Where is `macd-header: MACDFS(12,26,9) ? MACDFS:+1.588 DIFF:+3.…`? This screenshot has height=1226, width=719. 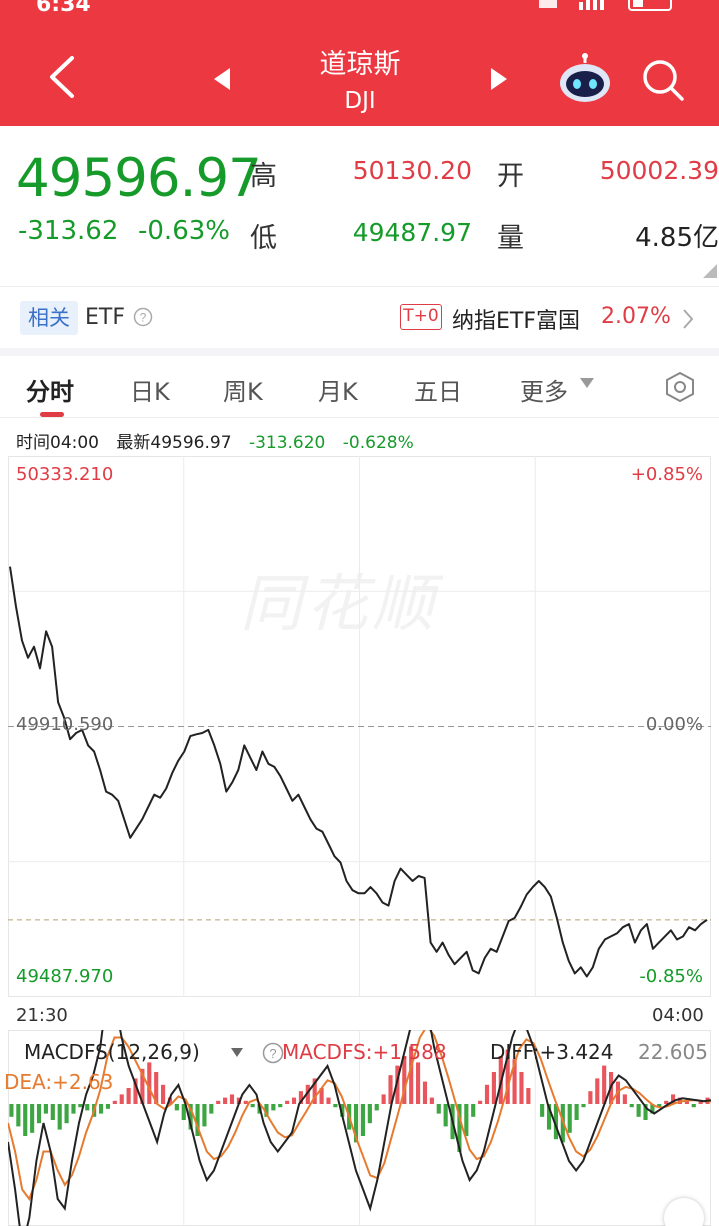
macd-header: MACDFS(12,26,9) ? MACDFS:+1.588 DIFF:+3.… is located at coordinates (366, 1054).